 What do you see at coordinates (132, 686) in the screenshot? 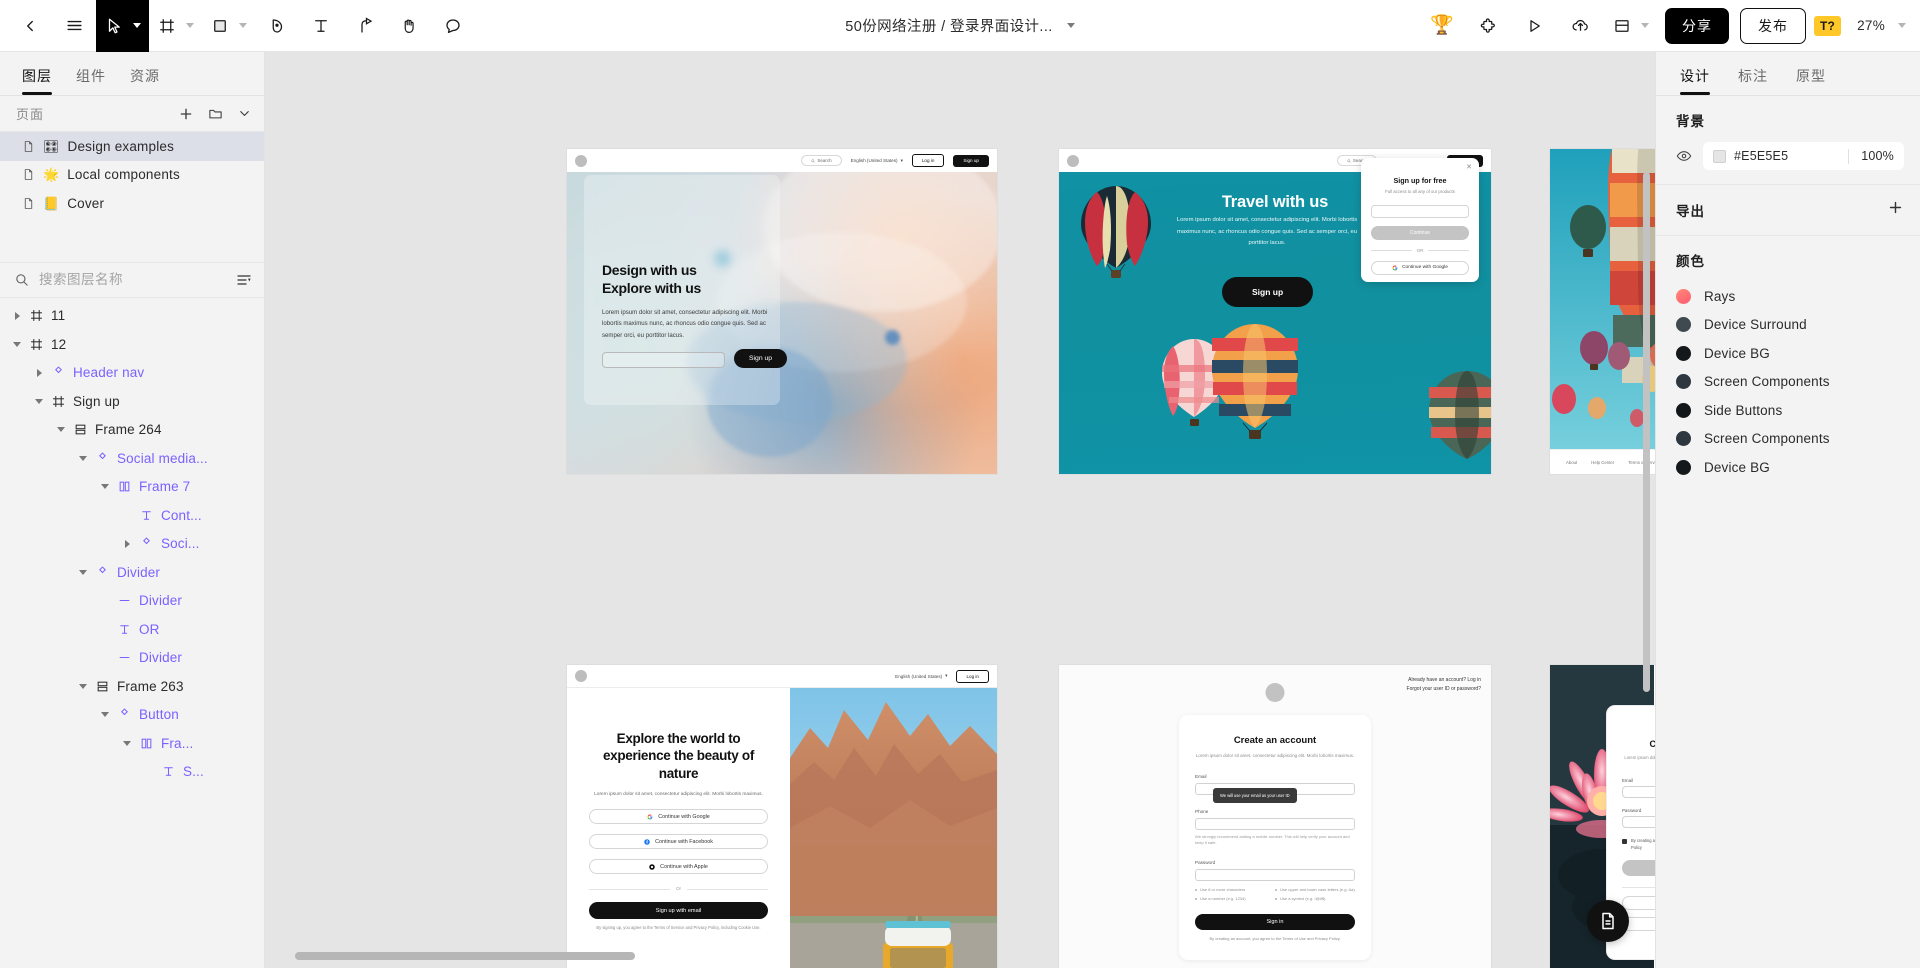
I see `layer-row: Frame 263` at bounding box center [132, 686].